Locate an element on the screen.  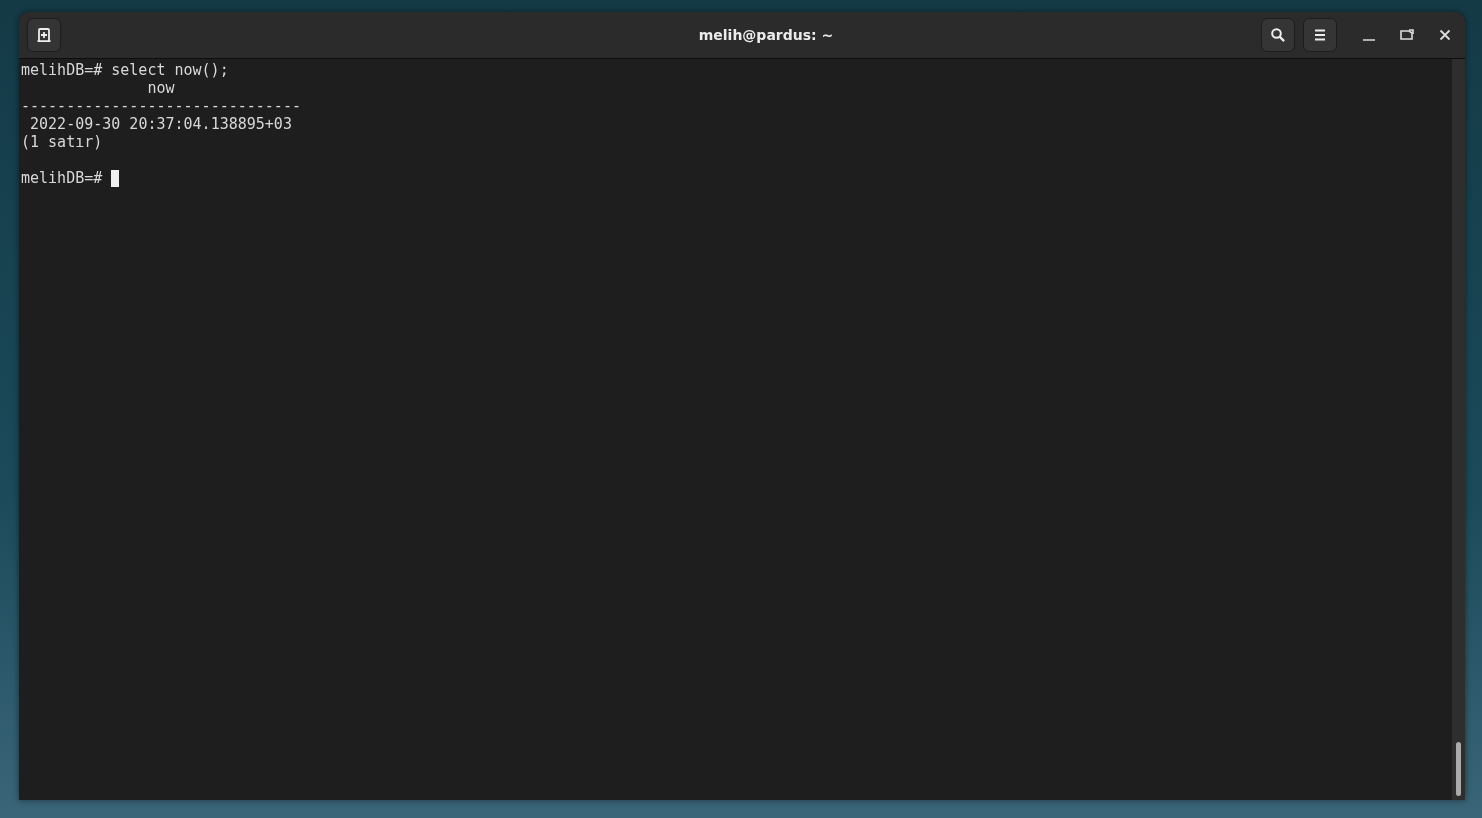
search-icon is located at coordinates (1278, 35).